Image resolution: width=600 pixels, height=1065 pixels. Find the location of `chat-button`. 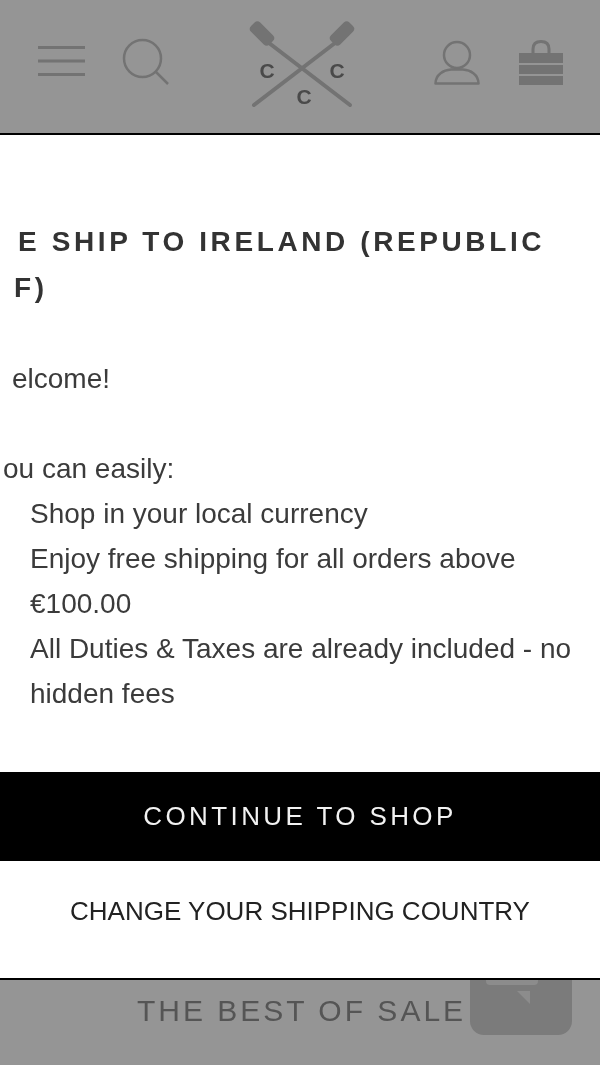

chat-button is located at coordinates (521, 1007).